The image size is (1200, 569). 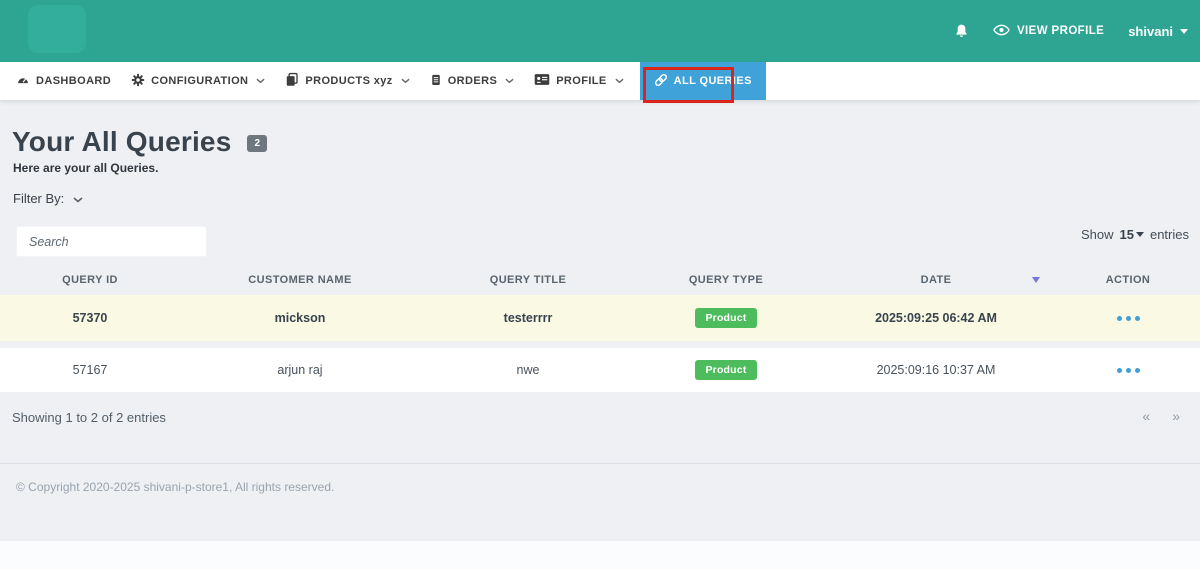 I want to click on nav-item-configuration: CONFIGURATION, so click(x=198, y=81).